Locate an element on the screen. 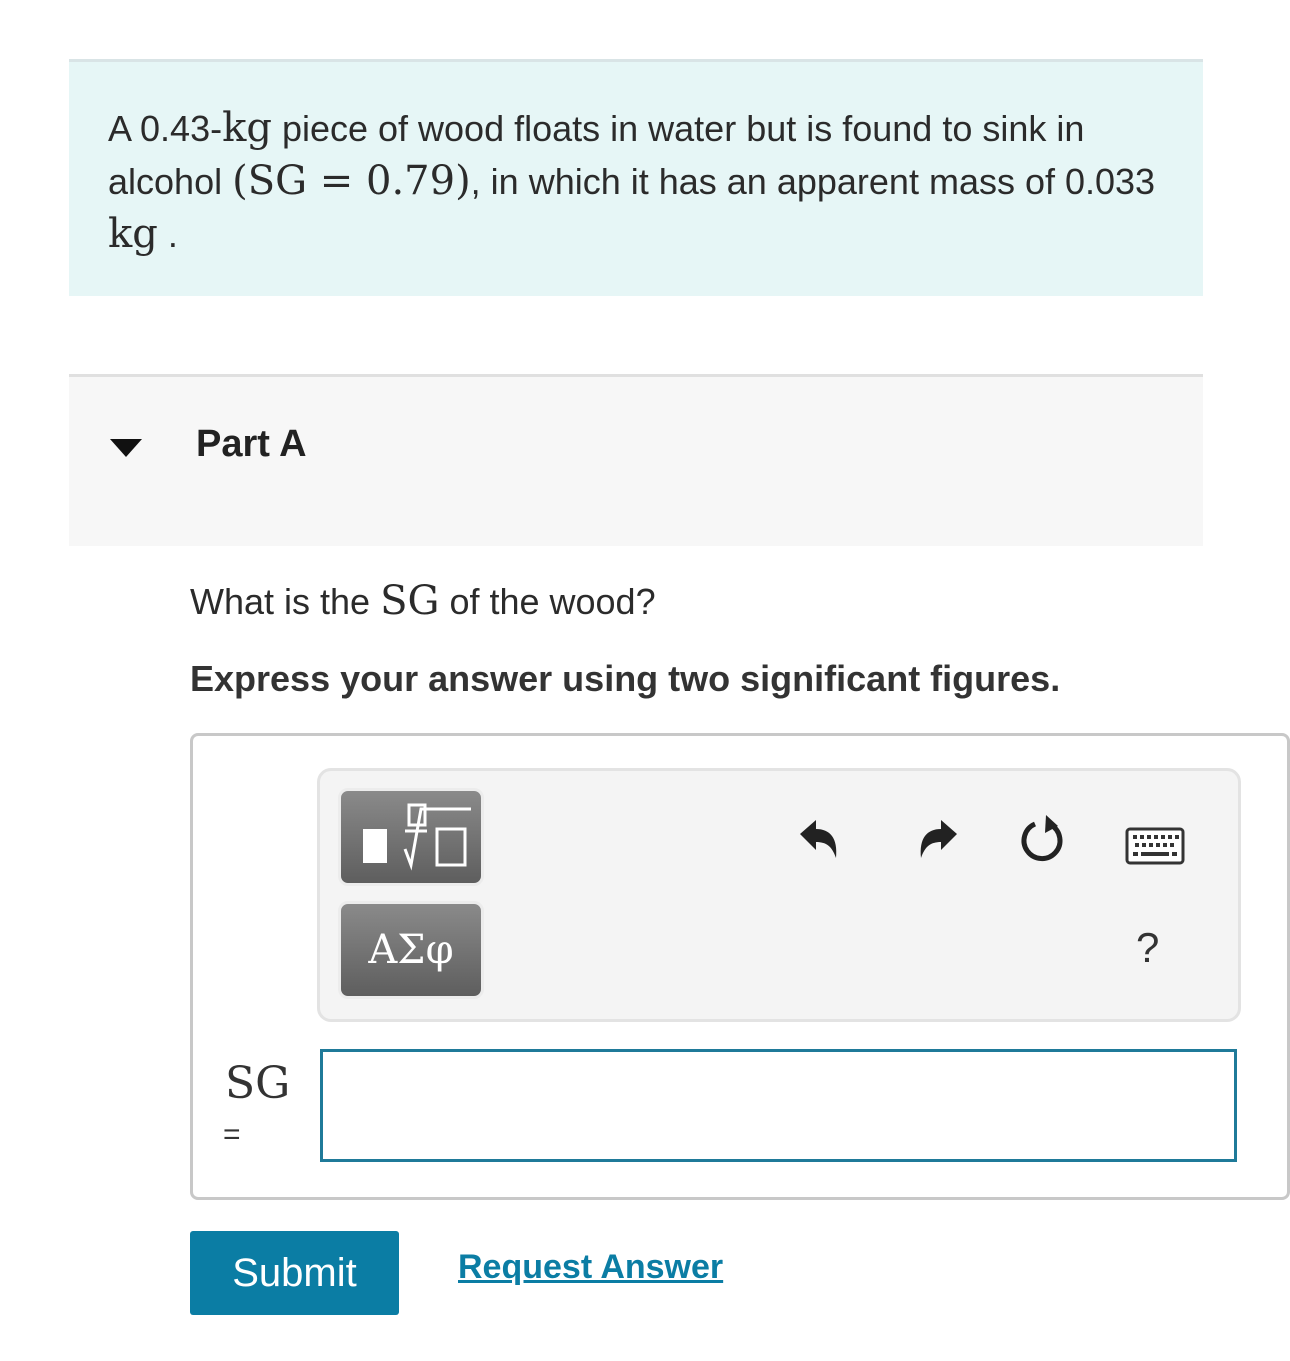 This screenshot has height=1361, width=1290. greek-symbols-button: ΑΣφ is located at coordinates (411, 950).